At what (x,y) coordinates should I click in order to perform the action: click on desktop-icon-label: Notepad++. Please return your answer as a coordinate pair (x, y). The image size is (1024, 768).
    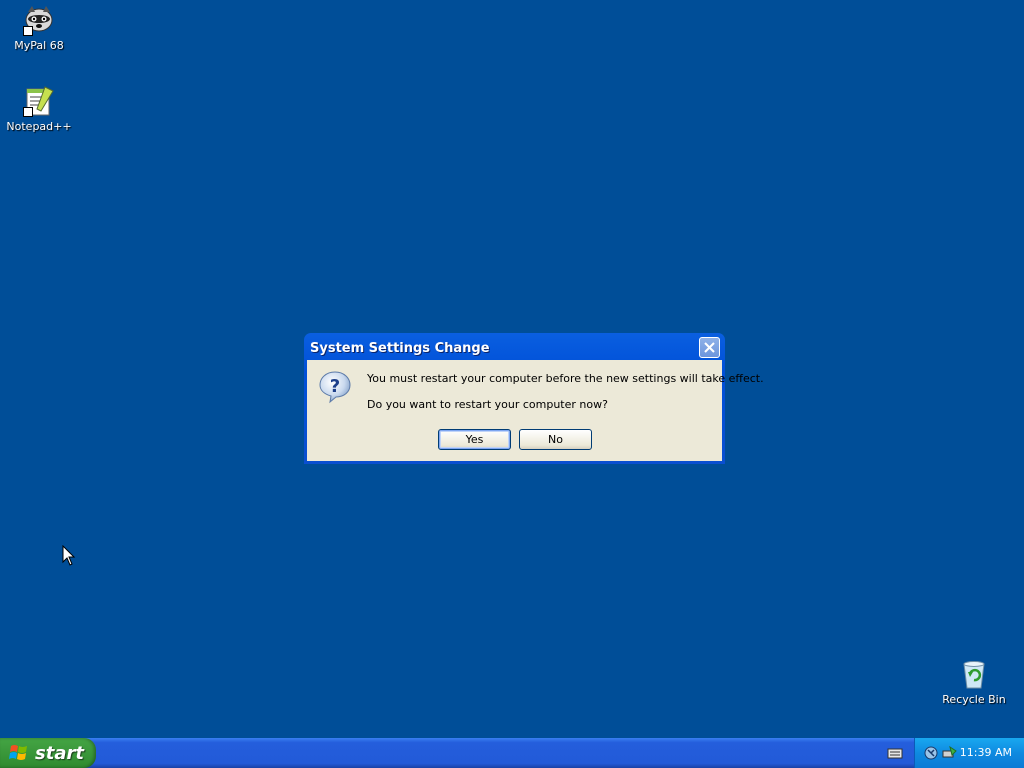
    Looking at the image, I should click on (39, 126).